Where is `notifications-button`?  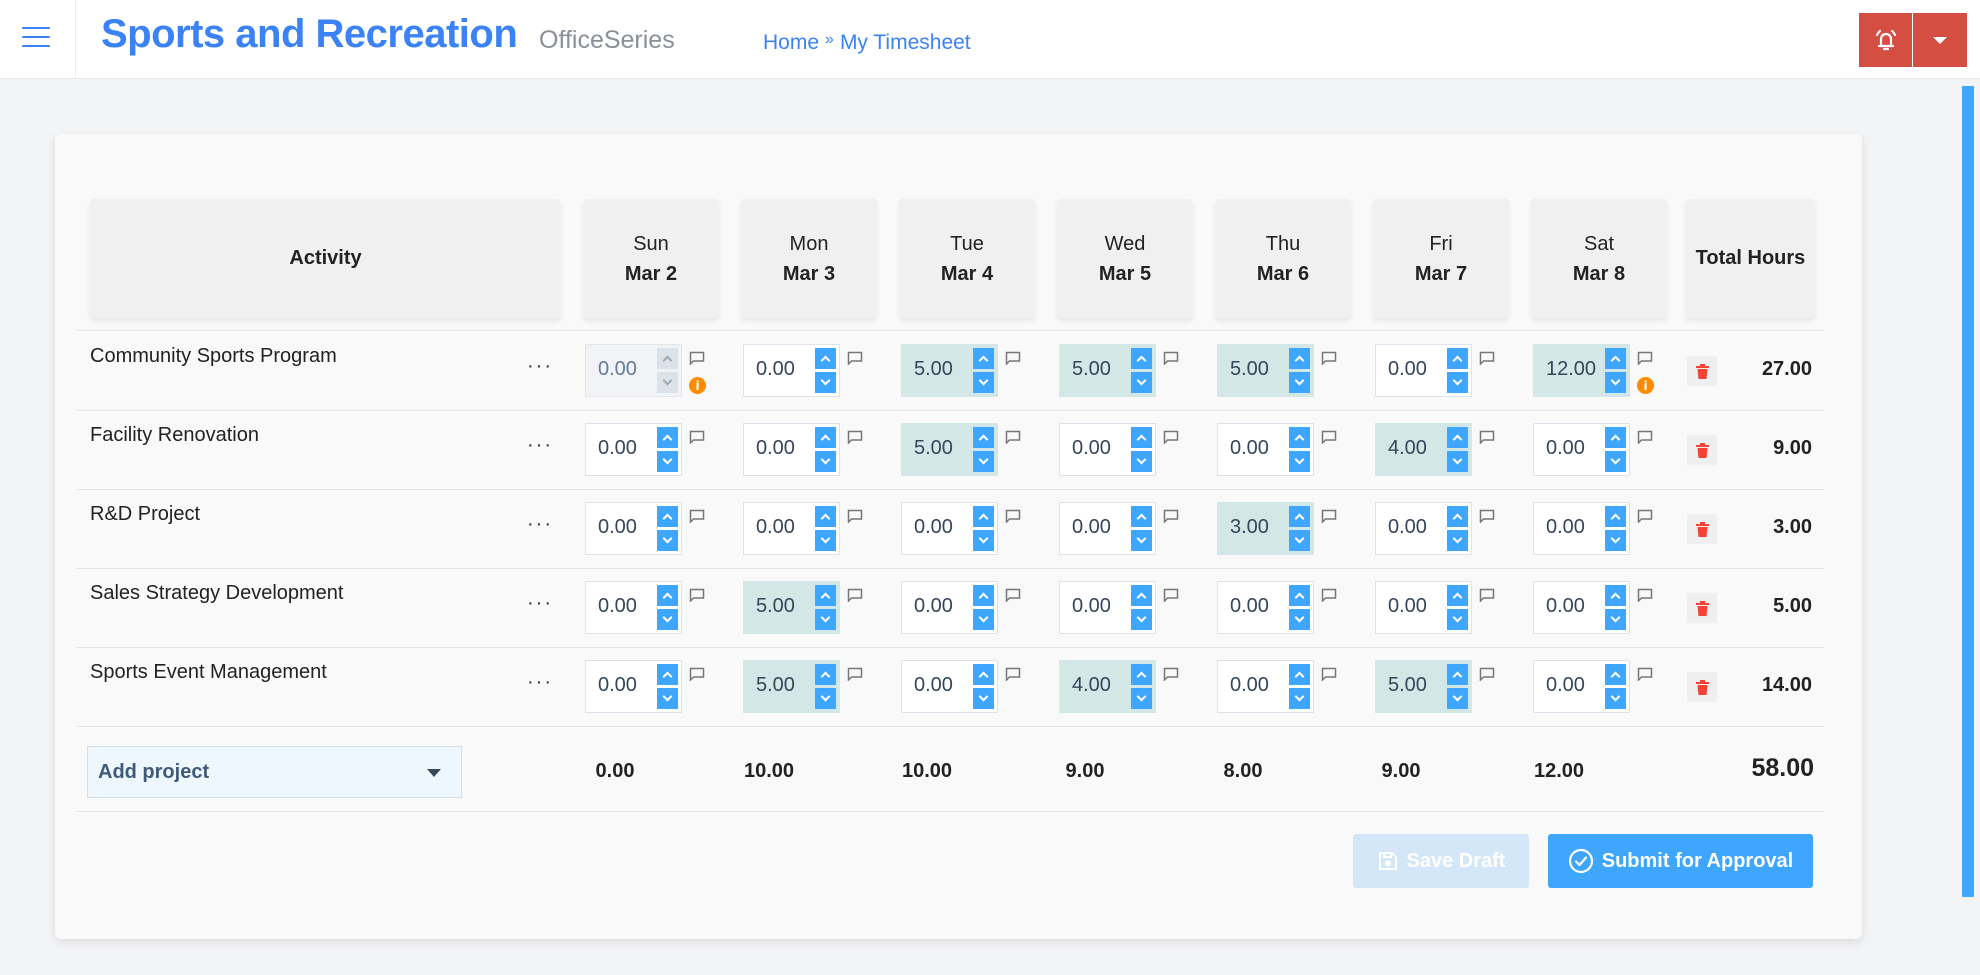
notifications-button is located at coordinates (1885, 40).